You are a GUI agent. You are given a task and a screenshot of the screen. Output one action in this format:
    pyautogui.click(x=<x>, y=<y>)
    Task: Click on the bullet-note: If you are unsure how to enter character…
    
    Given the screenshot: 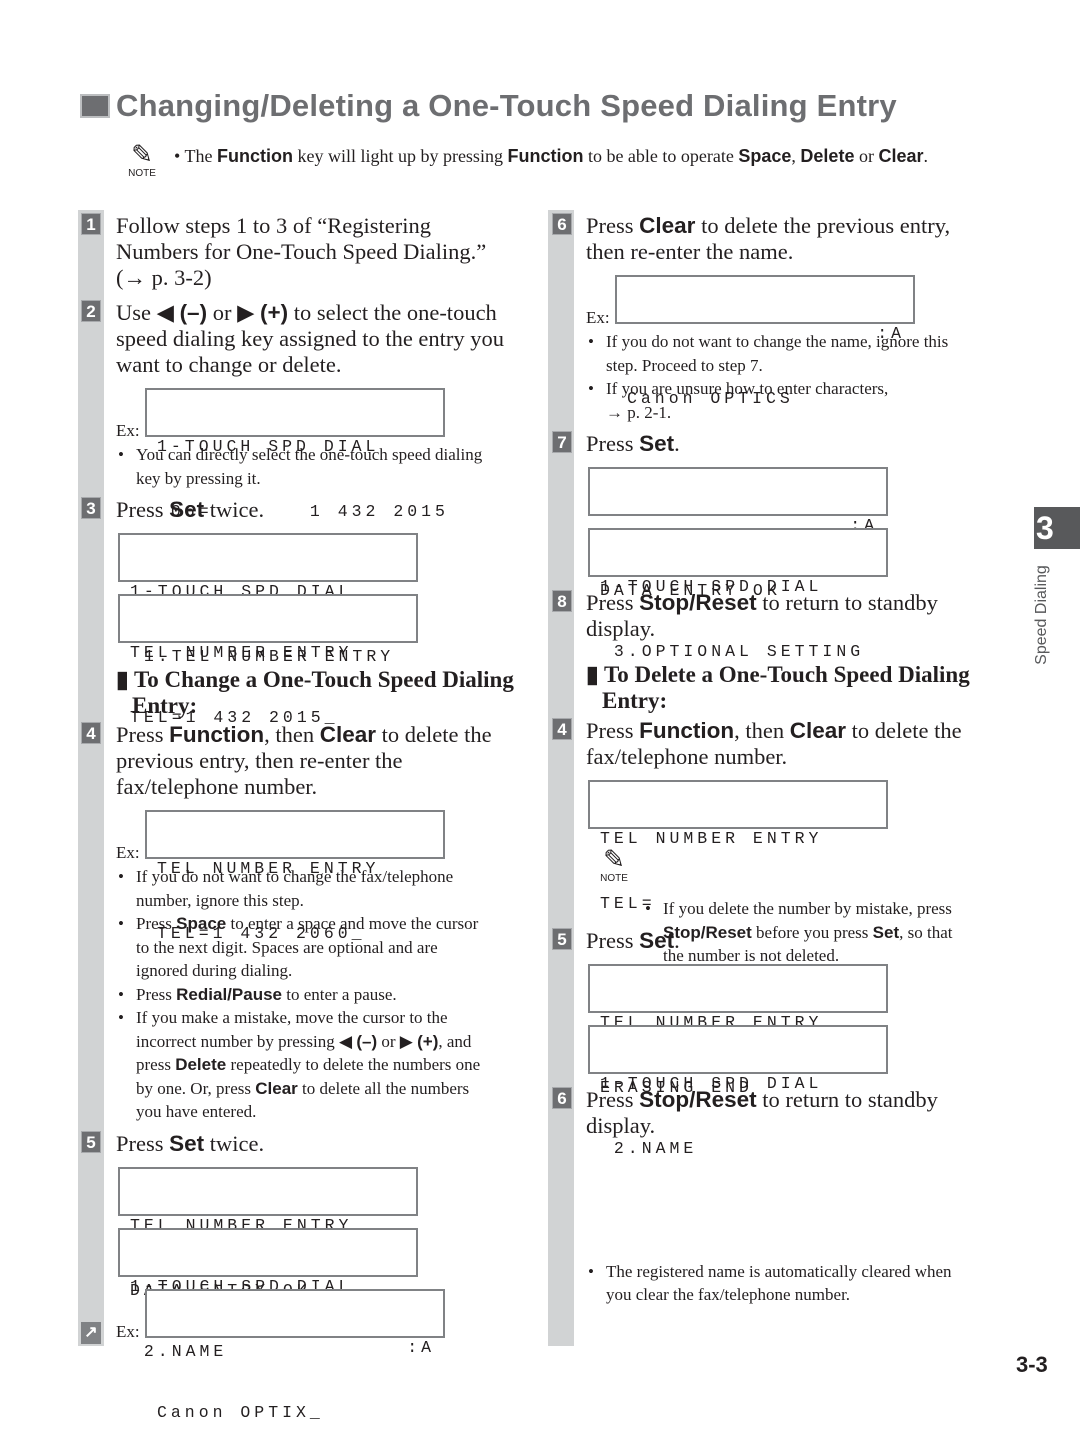 What is the action you would take?
    pyautogui.click(x=796, y=400)
    